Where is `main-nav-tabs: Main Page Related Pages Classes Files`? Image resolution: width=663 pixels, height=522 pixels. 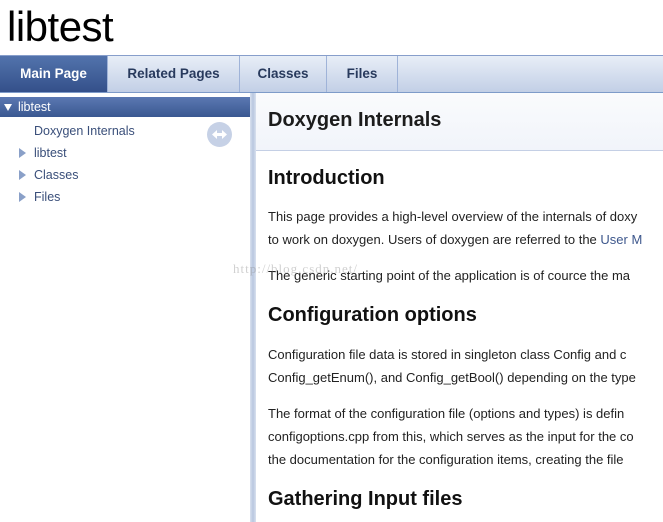 main-nav-tabs: Main Page Related Pages Classes Files is located at coordinates (331, 74).